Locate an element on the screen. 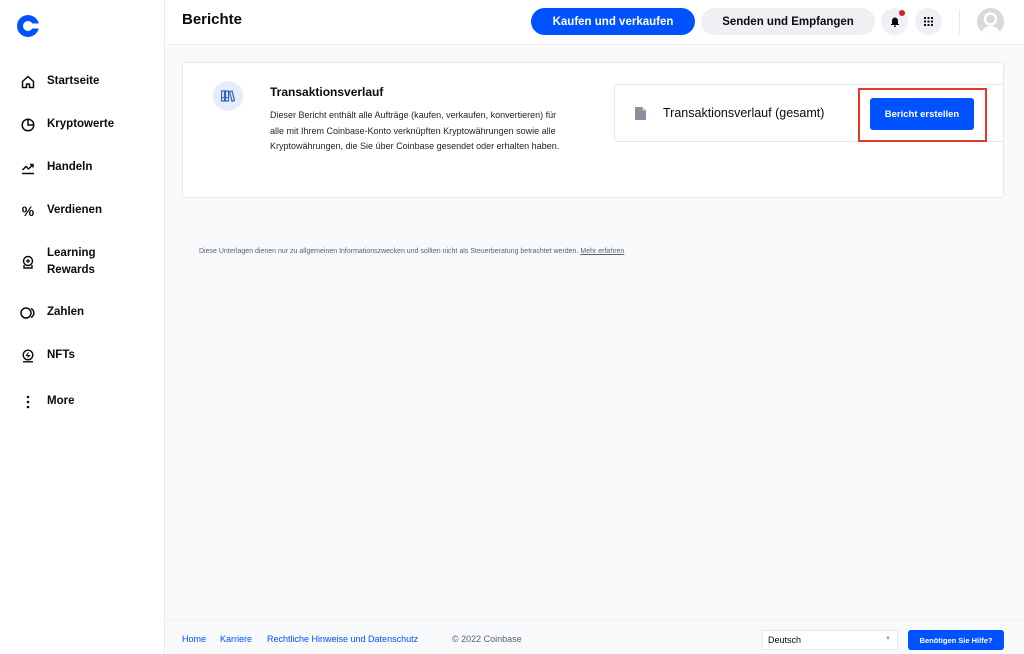 The width and height of the screenshot is (1024, 654). header-divider is located at coordinates (959, 22).